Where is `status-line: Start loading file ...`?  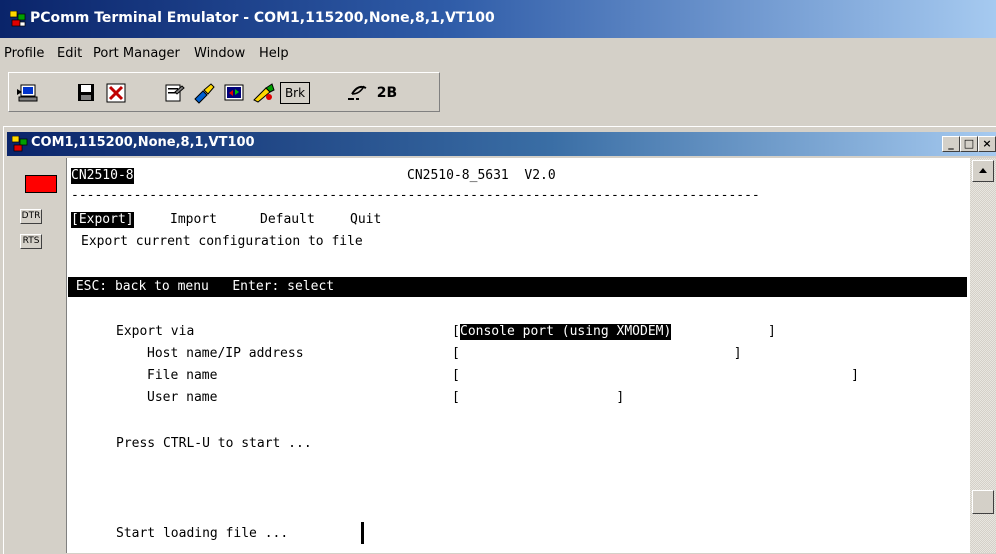 status-line: Start loading file ... is located at coordinates (202, 533).